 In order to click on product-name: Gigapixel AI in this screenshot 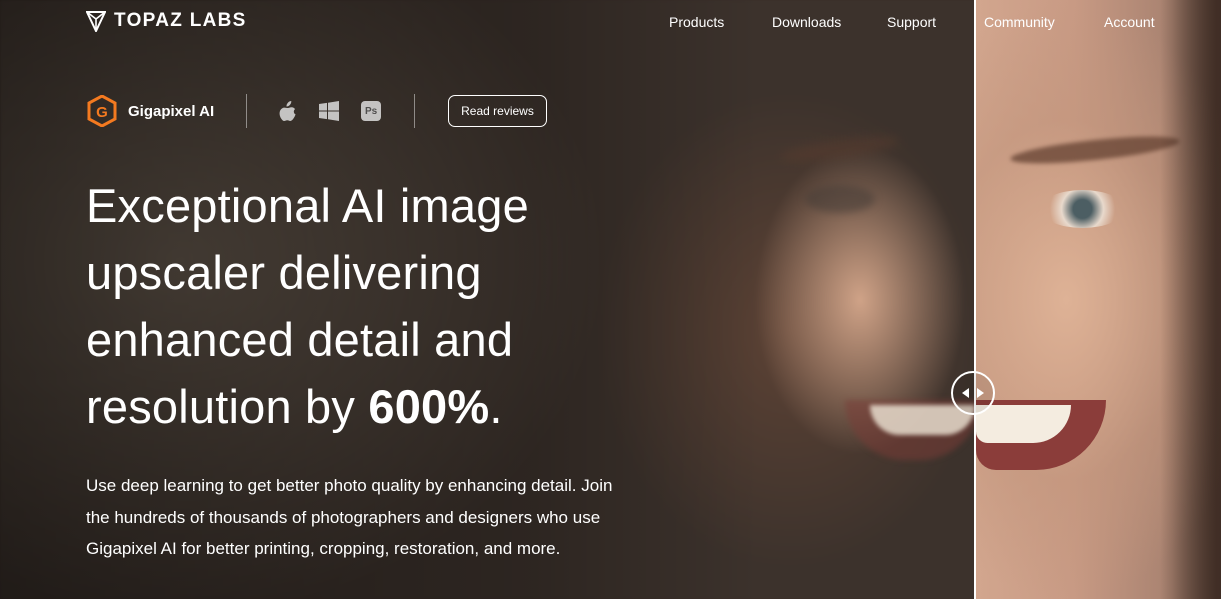, I will do `click(171, 111)`.